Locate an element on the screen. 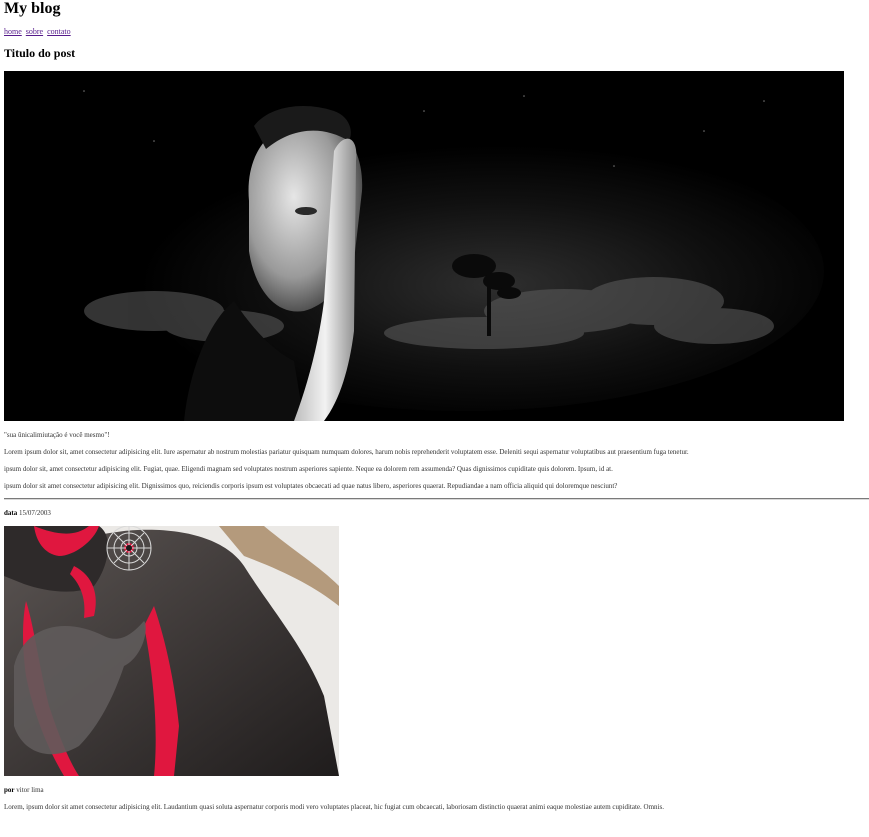 Image resolution: width=869 pixels, height=837 pixels. nav-link-home: home is located at coordinates (13, 31).